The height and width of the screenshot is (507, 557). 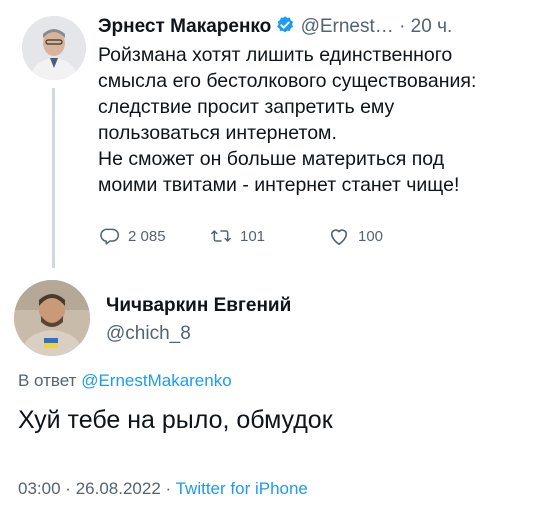 What do you see at coordinates (287, 81) in the screenshot?
I see `tweet-text-line: смысла его бестолкового существования:` at bounding box center [287, 81].